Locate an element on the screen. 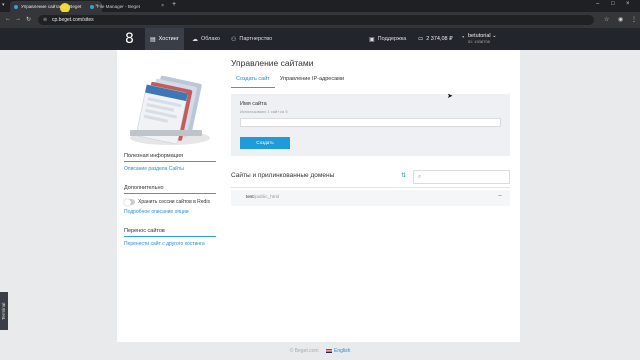 This screenshot has width=640, height=360. language-label: English is located at coordinates (342, 351).